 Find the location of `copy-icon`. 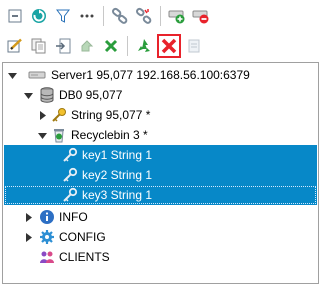

copy-icon is located at coordinates (39, 46).